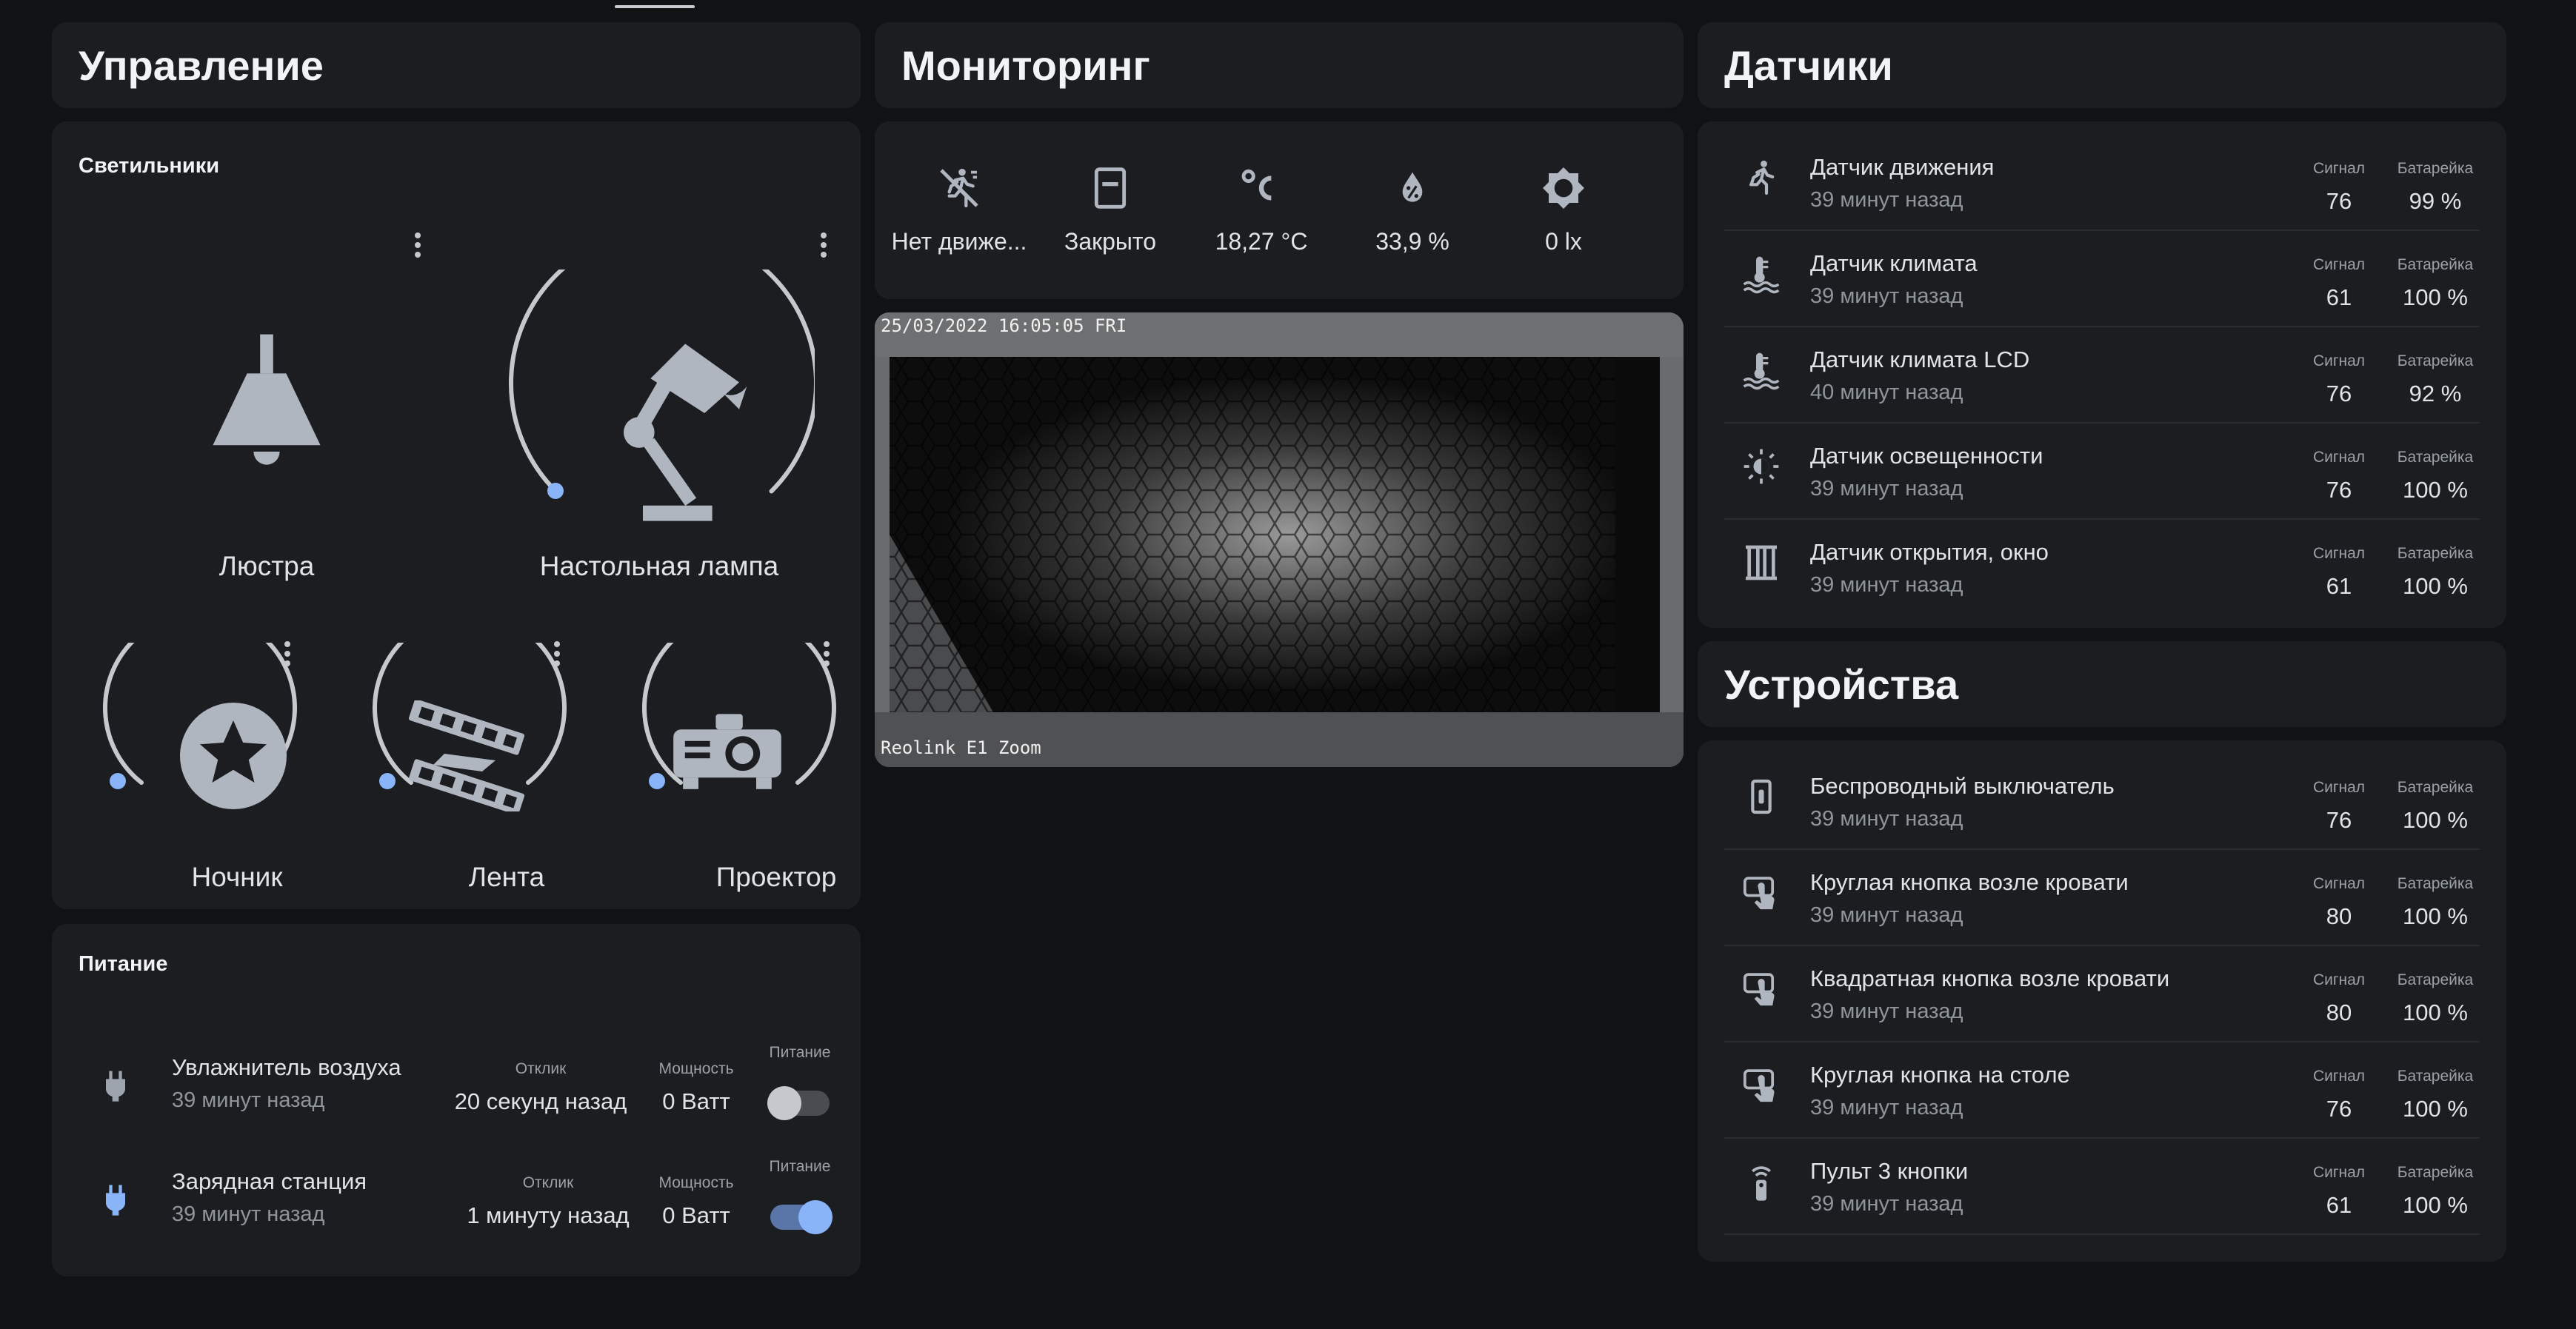 The image size is (2576, 1329). What do you see at coordinates (1110, 209) in the screenshot?
I see `door-status: Закрыто` at bounding box center [1110, 209].